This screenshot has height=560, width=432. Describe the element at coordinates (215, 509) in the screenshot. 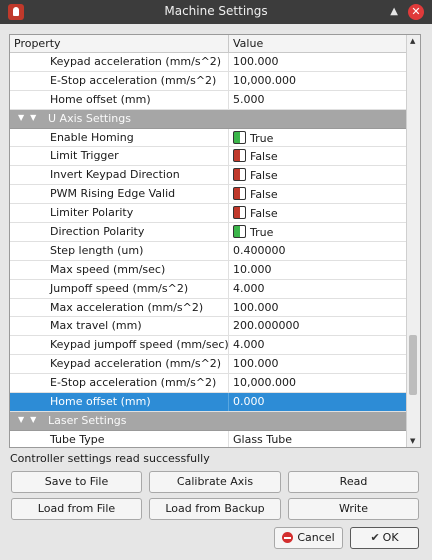

I see `load-from-backup-button: Load from Backup` at that location.